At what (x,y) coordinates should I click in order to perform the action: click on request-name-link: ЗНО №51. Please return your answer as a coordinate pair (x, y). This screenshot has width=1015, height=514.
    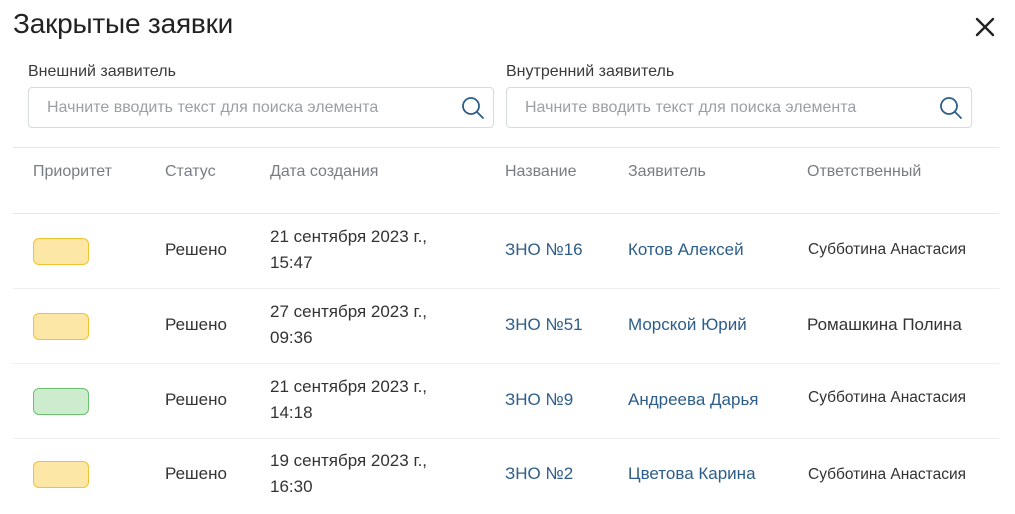
    Looking at the image, I should click on (544, 325).